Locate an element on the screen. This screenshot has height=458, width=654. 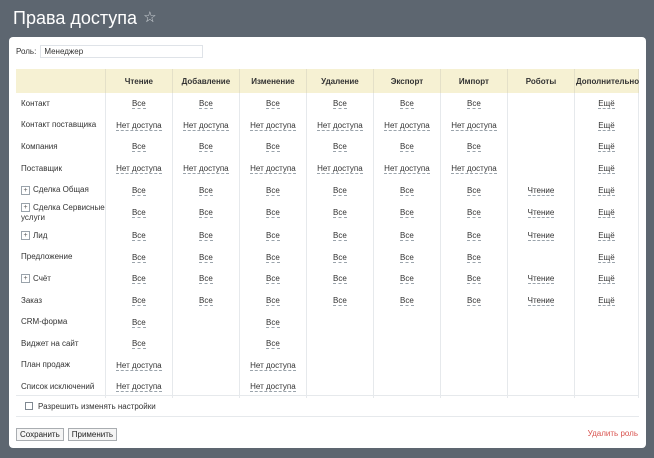
entity-name: Заказ is located at coordinates (31, 300).